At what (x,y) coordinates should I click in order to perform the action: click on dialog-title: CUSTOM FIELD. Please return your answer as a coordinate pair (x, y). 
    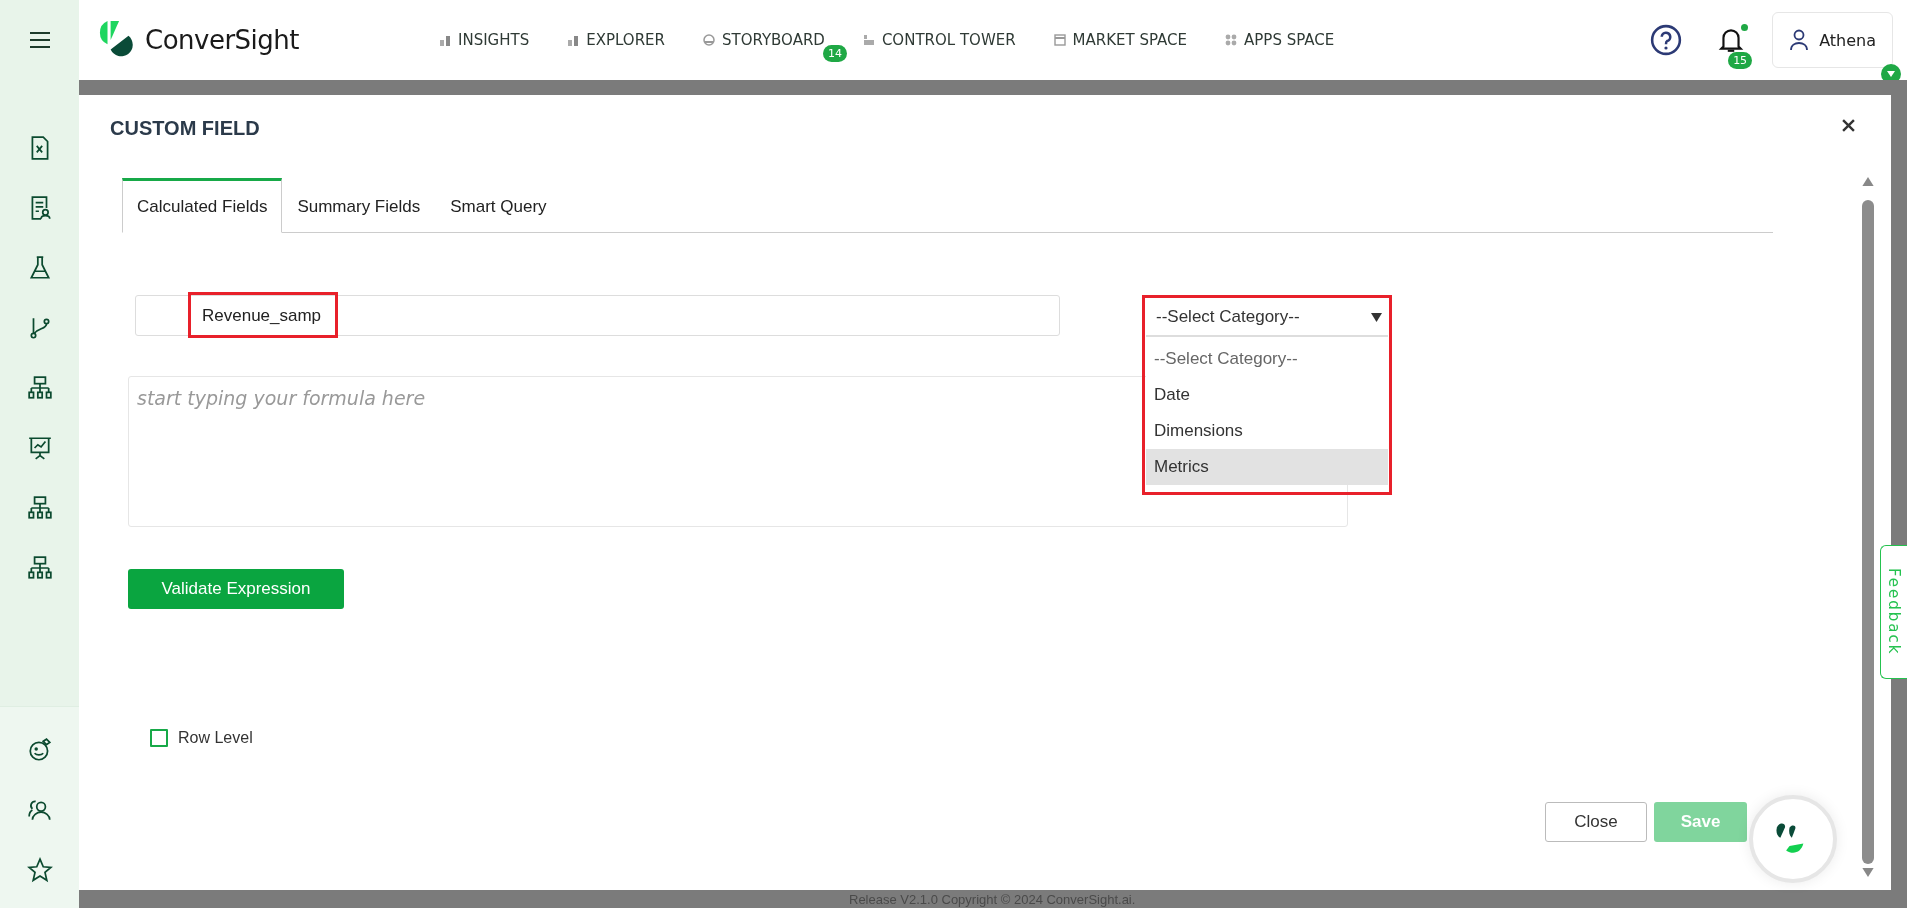
    Looking at the image, I should click on (185, 129).